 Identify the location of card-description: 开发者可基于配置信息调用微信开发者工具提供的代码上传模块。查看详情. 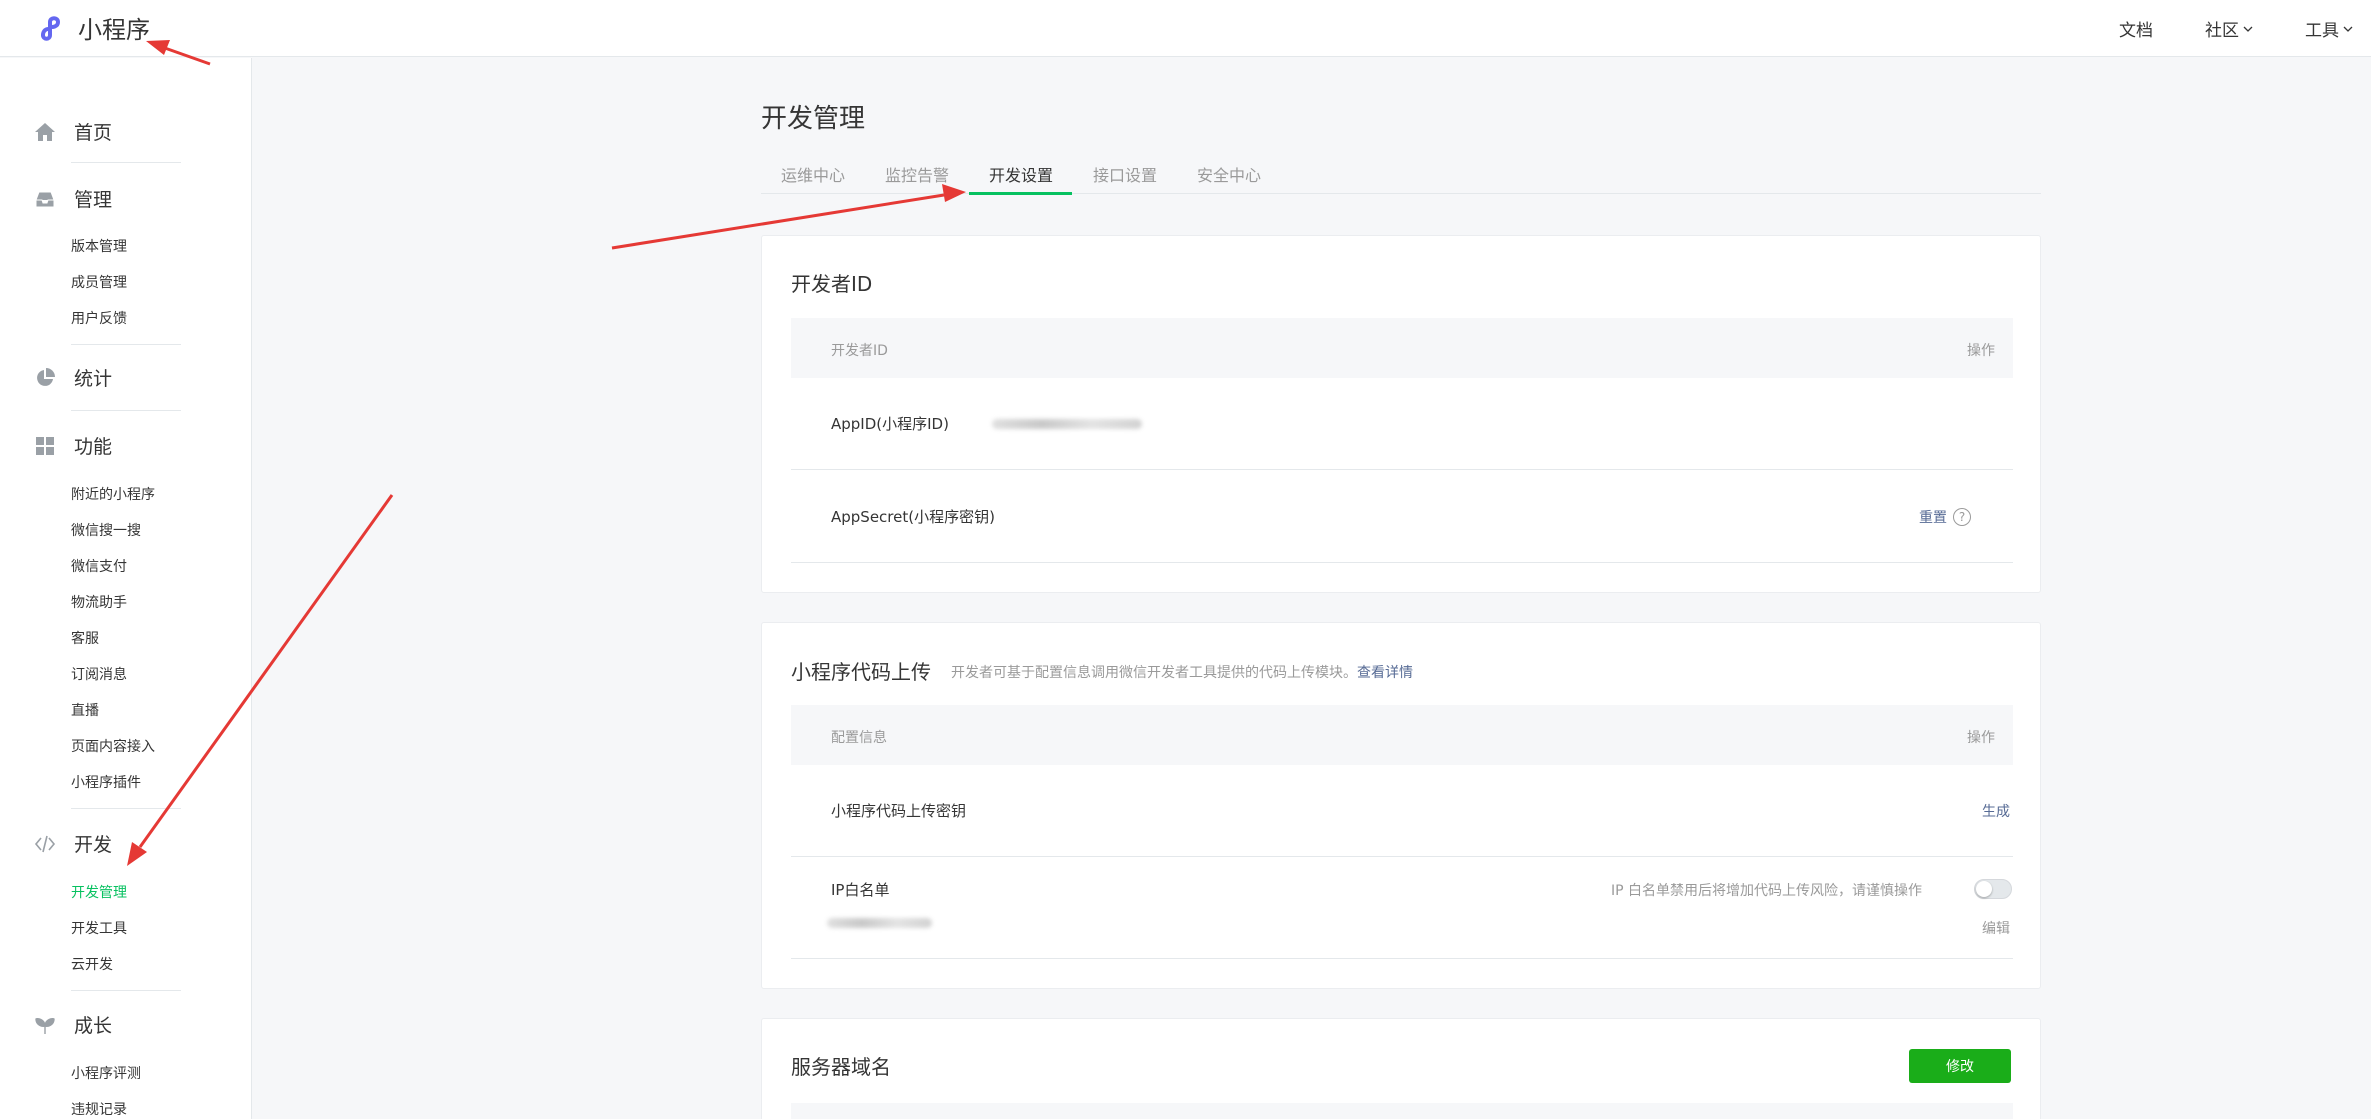
(1182, 672).